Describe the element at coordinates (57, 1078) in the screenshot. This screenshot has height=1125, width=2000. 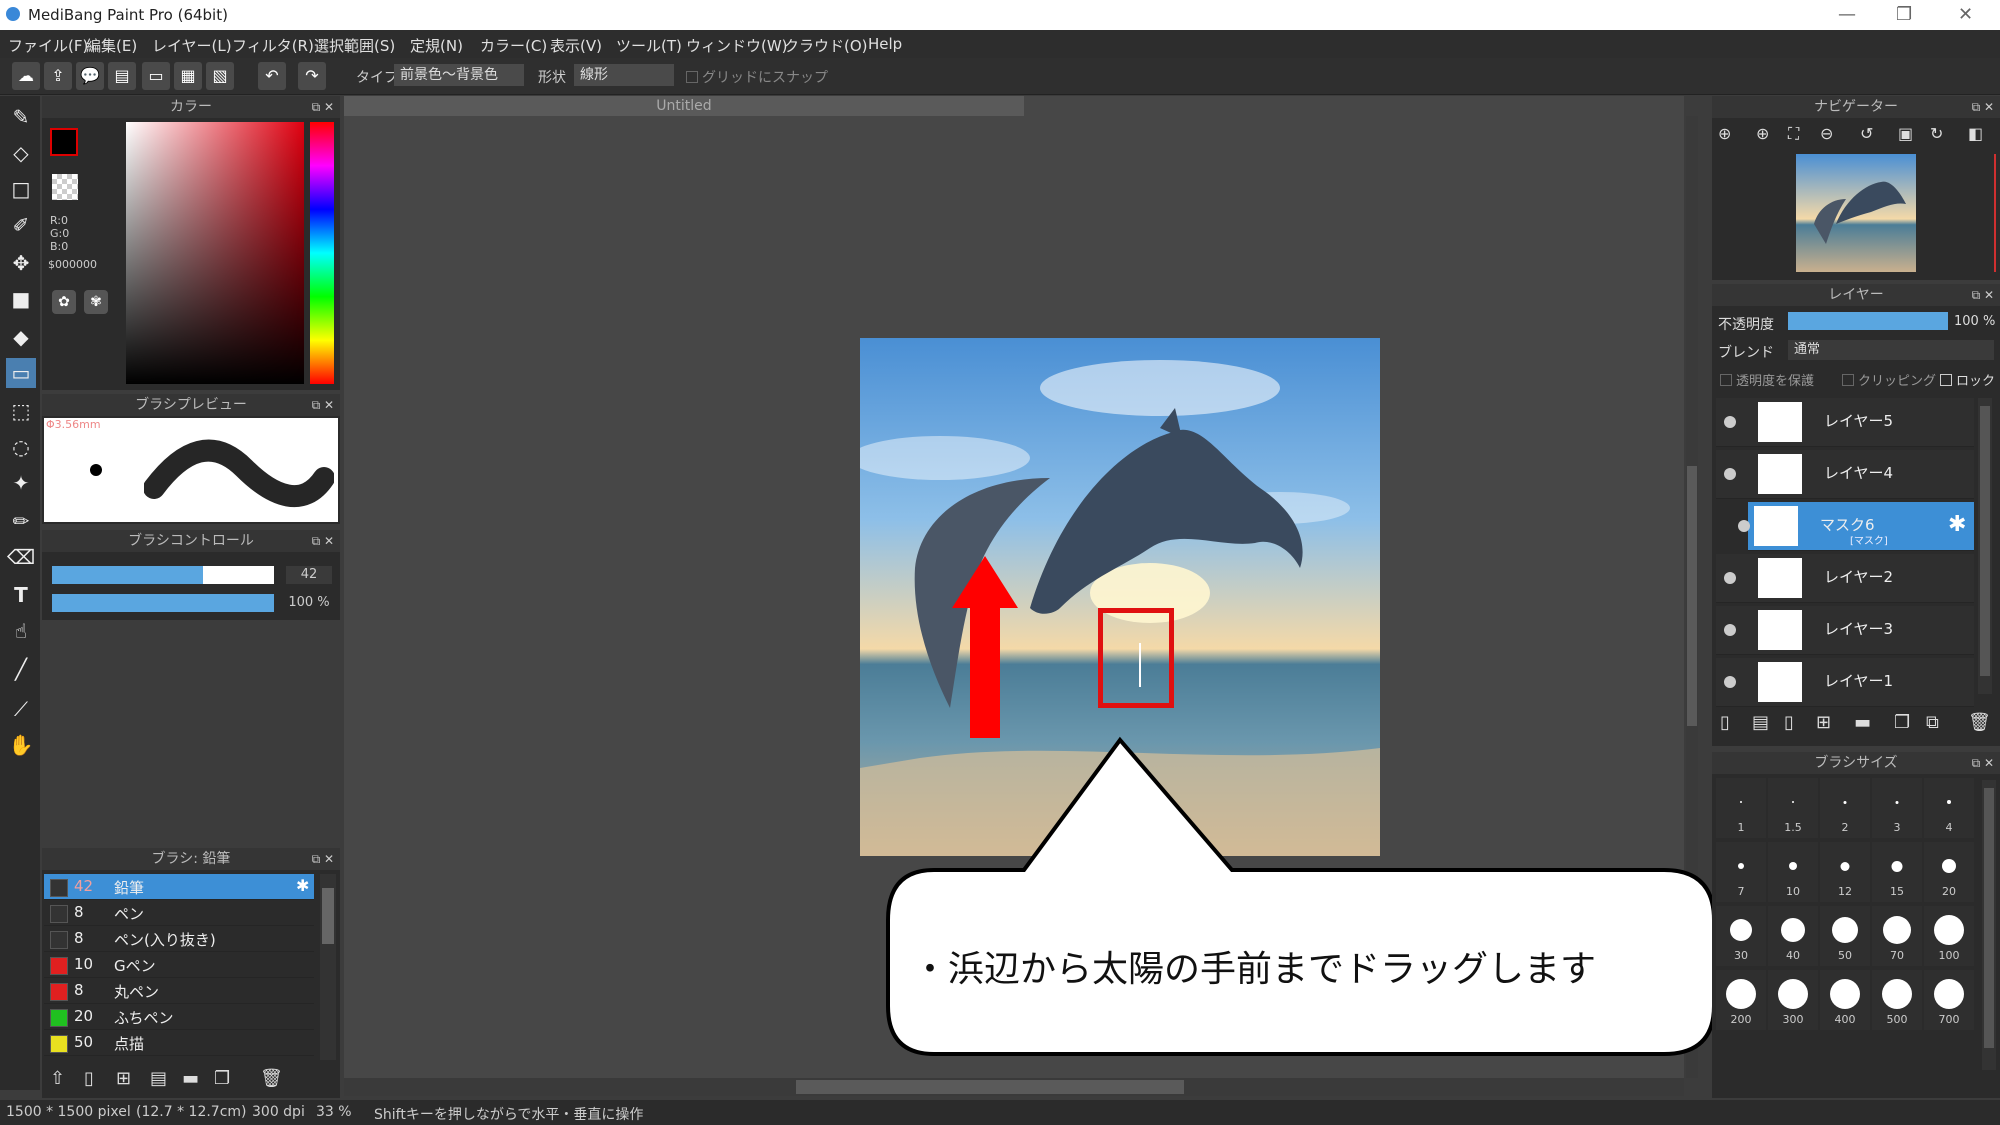
I see `brush-cloud-icon: ⇧` at that location.